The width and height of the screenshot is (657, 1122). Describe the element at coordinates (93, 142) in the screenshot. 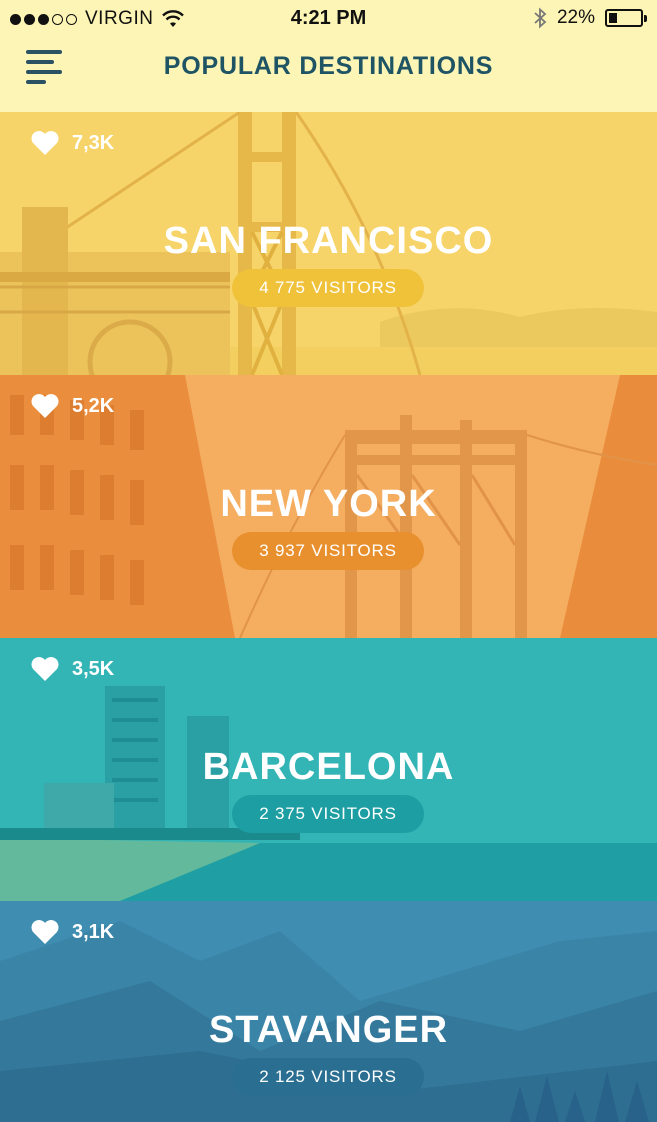

I see `likes-value: 7,3K` at that location.